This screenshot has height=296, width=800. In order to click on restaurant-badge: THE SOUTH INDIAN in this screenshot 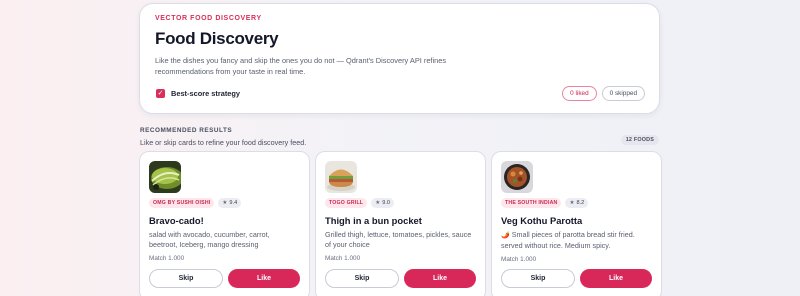, I will do `click(531, 203)`.